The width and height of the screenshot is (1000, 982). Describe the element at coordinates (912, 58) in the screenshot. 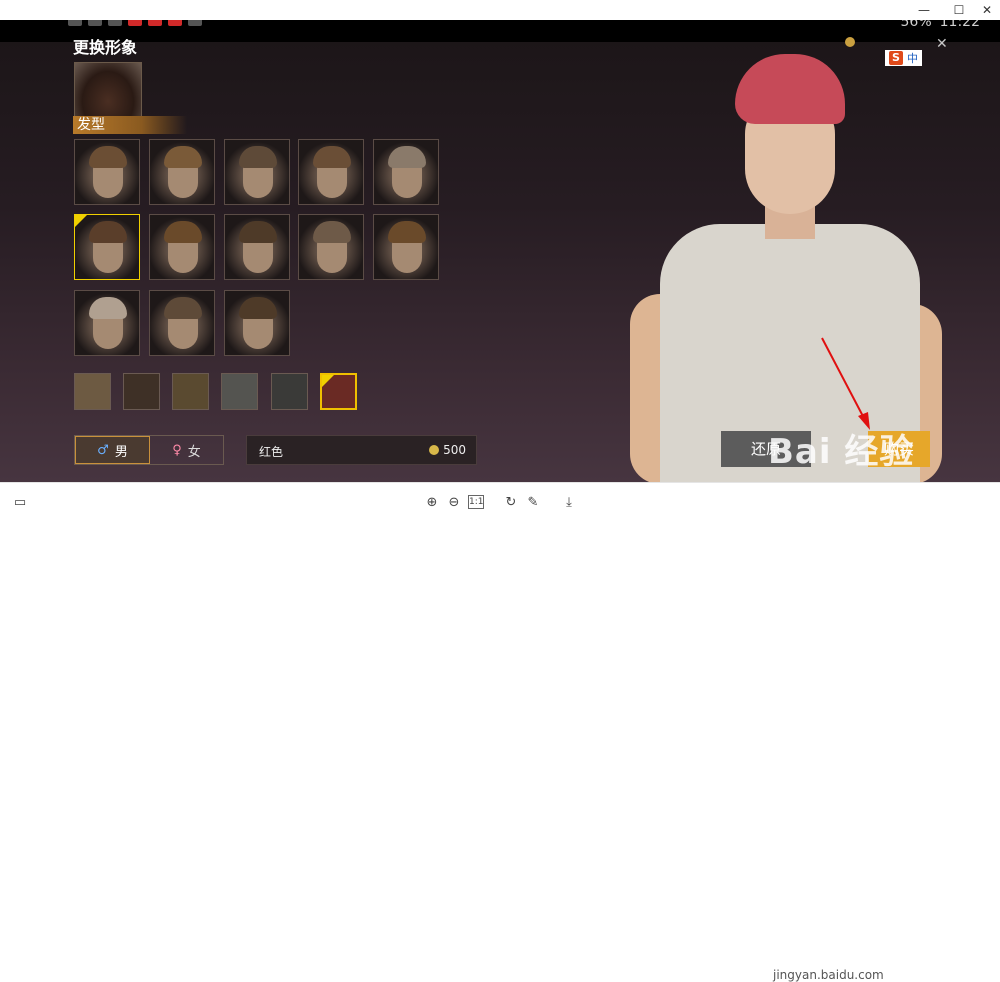

I see `ime-mode: 中` at that location.